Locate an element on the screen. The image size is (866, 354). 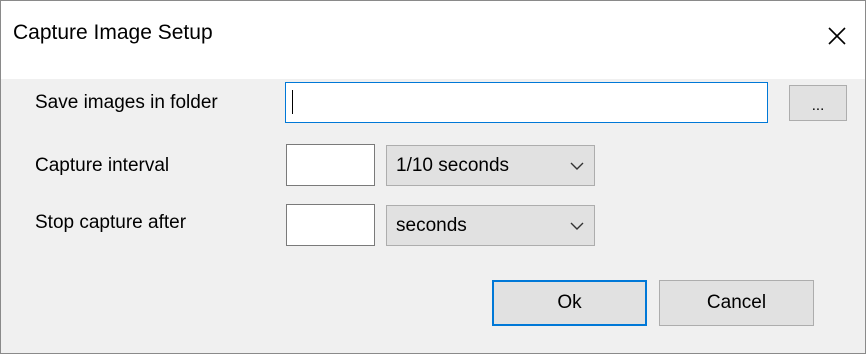
capture-interval-unit-select: 1/10 seconds is located at coordinates (490, 165).